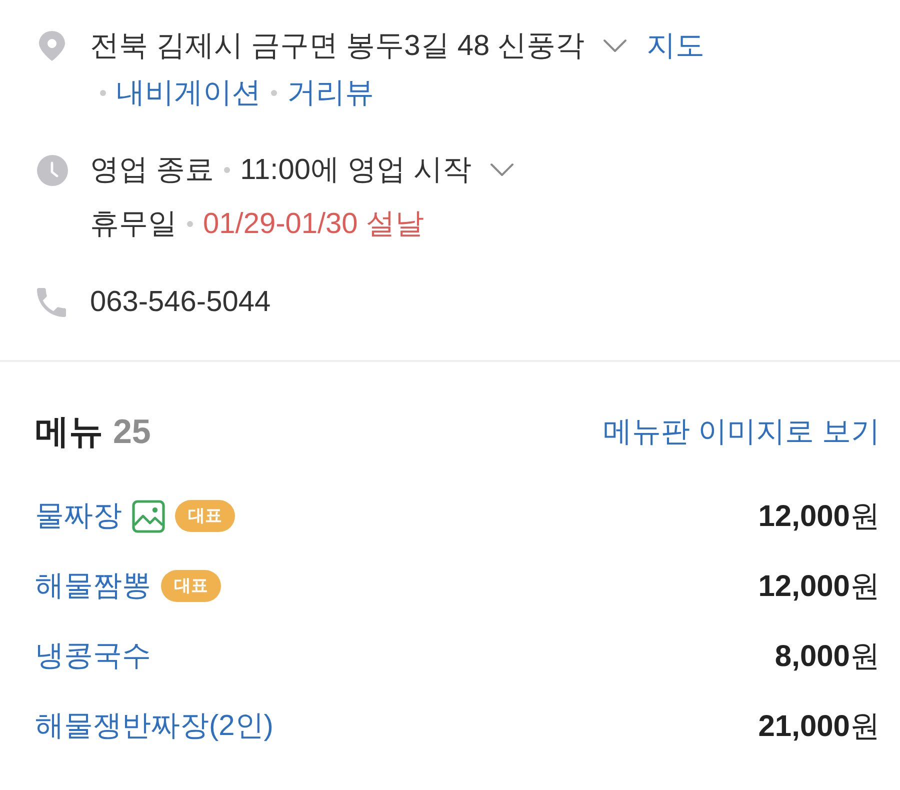 The image size is (900, 790). I want to click on menu-item-name: 해물짬뽕, so click(93, 586).